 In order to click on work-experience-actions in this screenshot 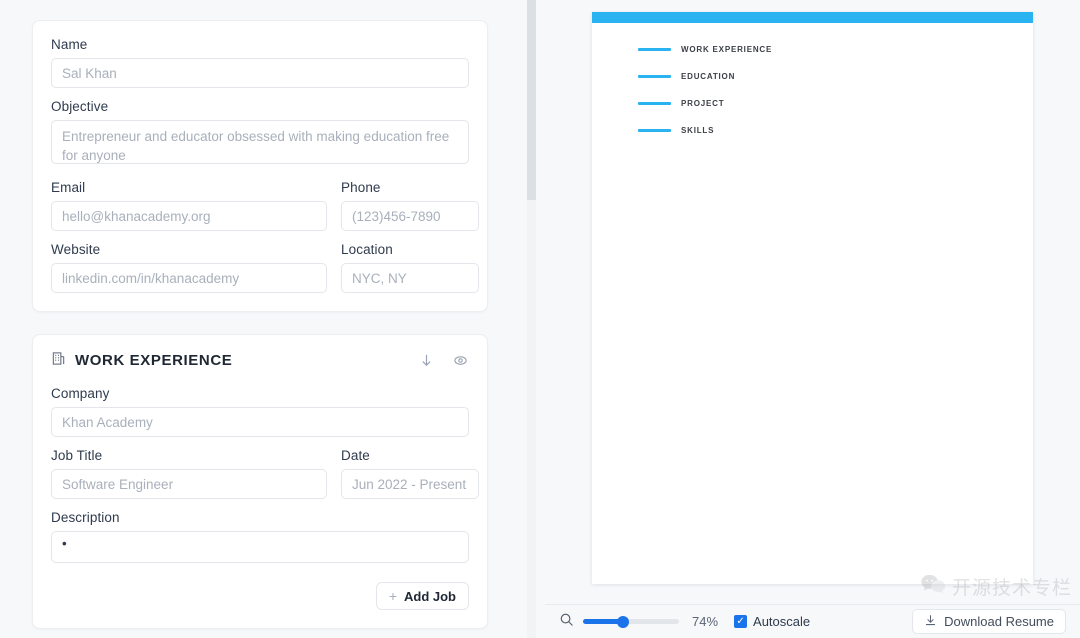, I will do `click(443, 361)`.